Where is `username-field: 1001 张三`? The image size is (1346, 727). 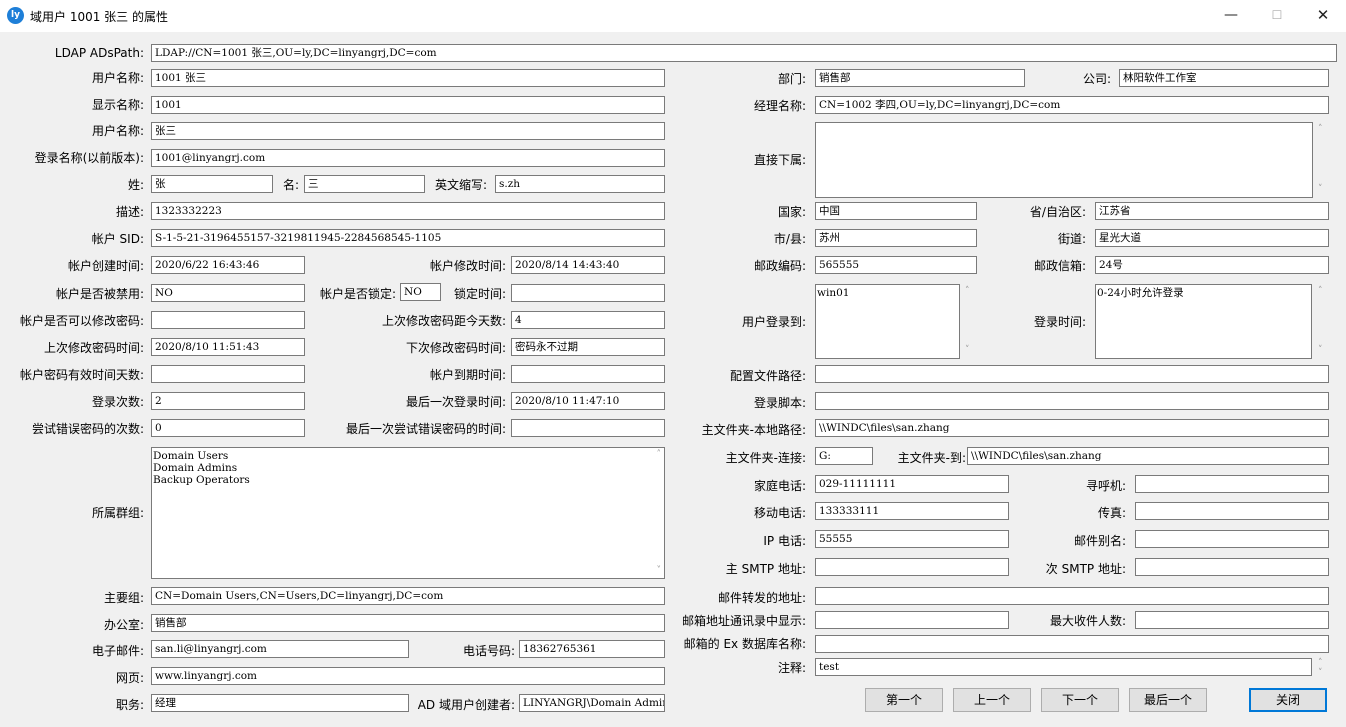 username-field: 1001 张三 is located at coordinates (408, 78).